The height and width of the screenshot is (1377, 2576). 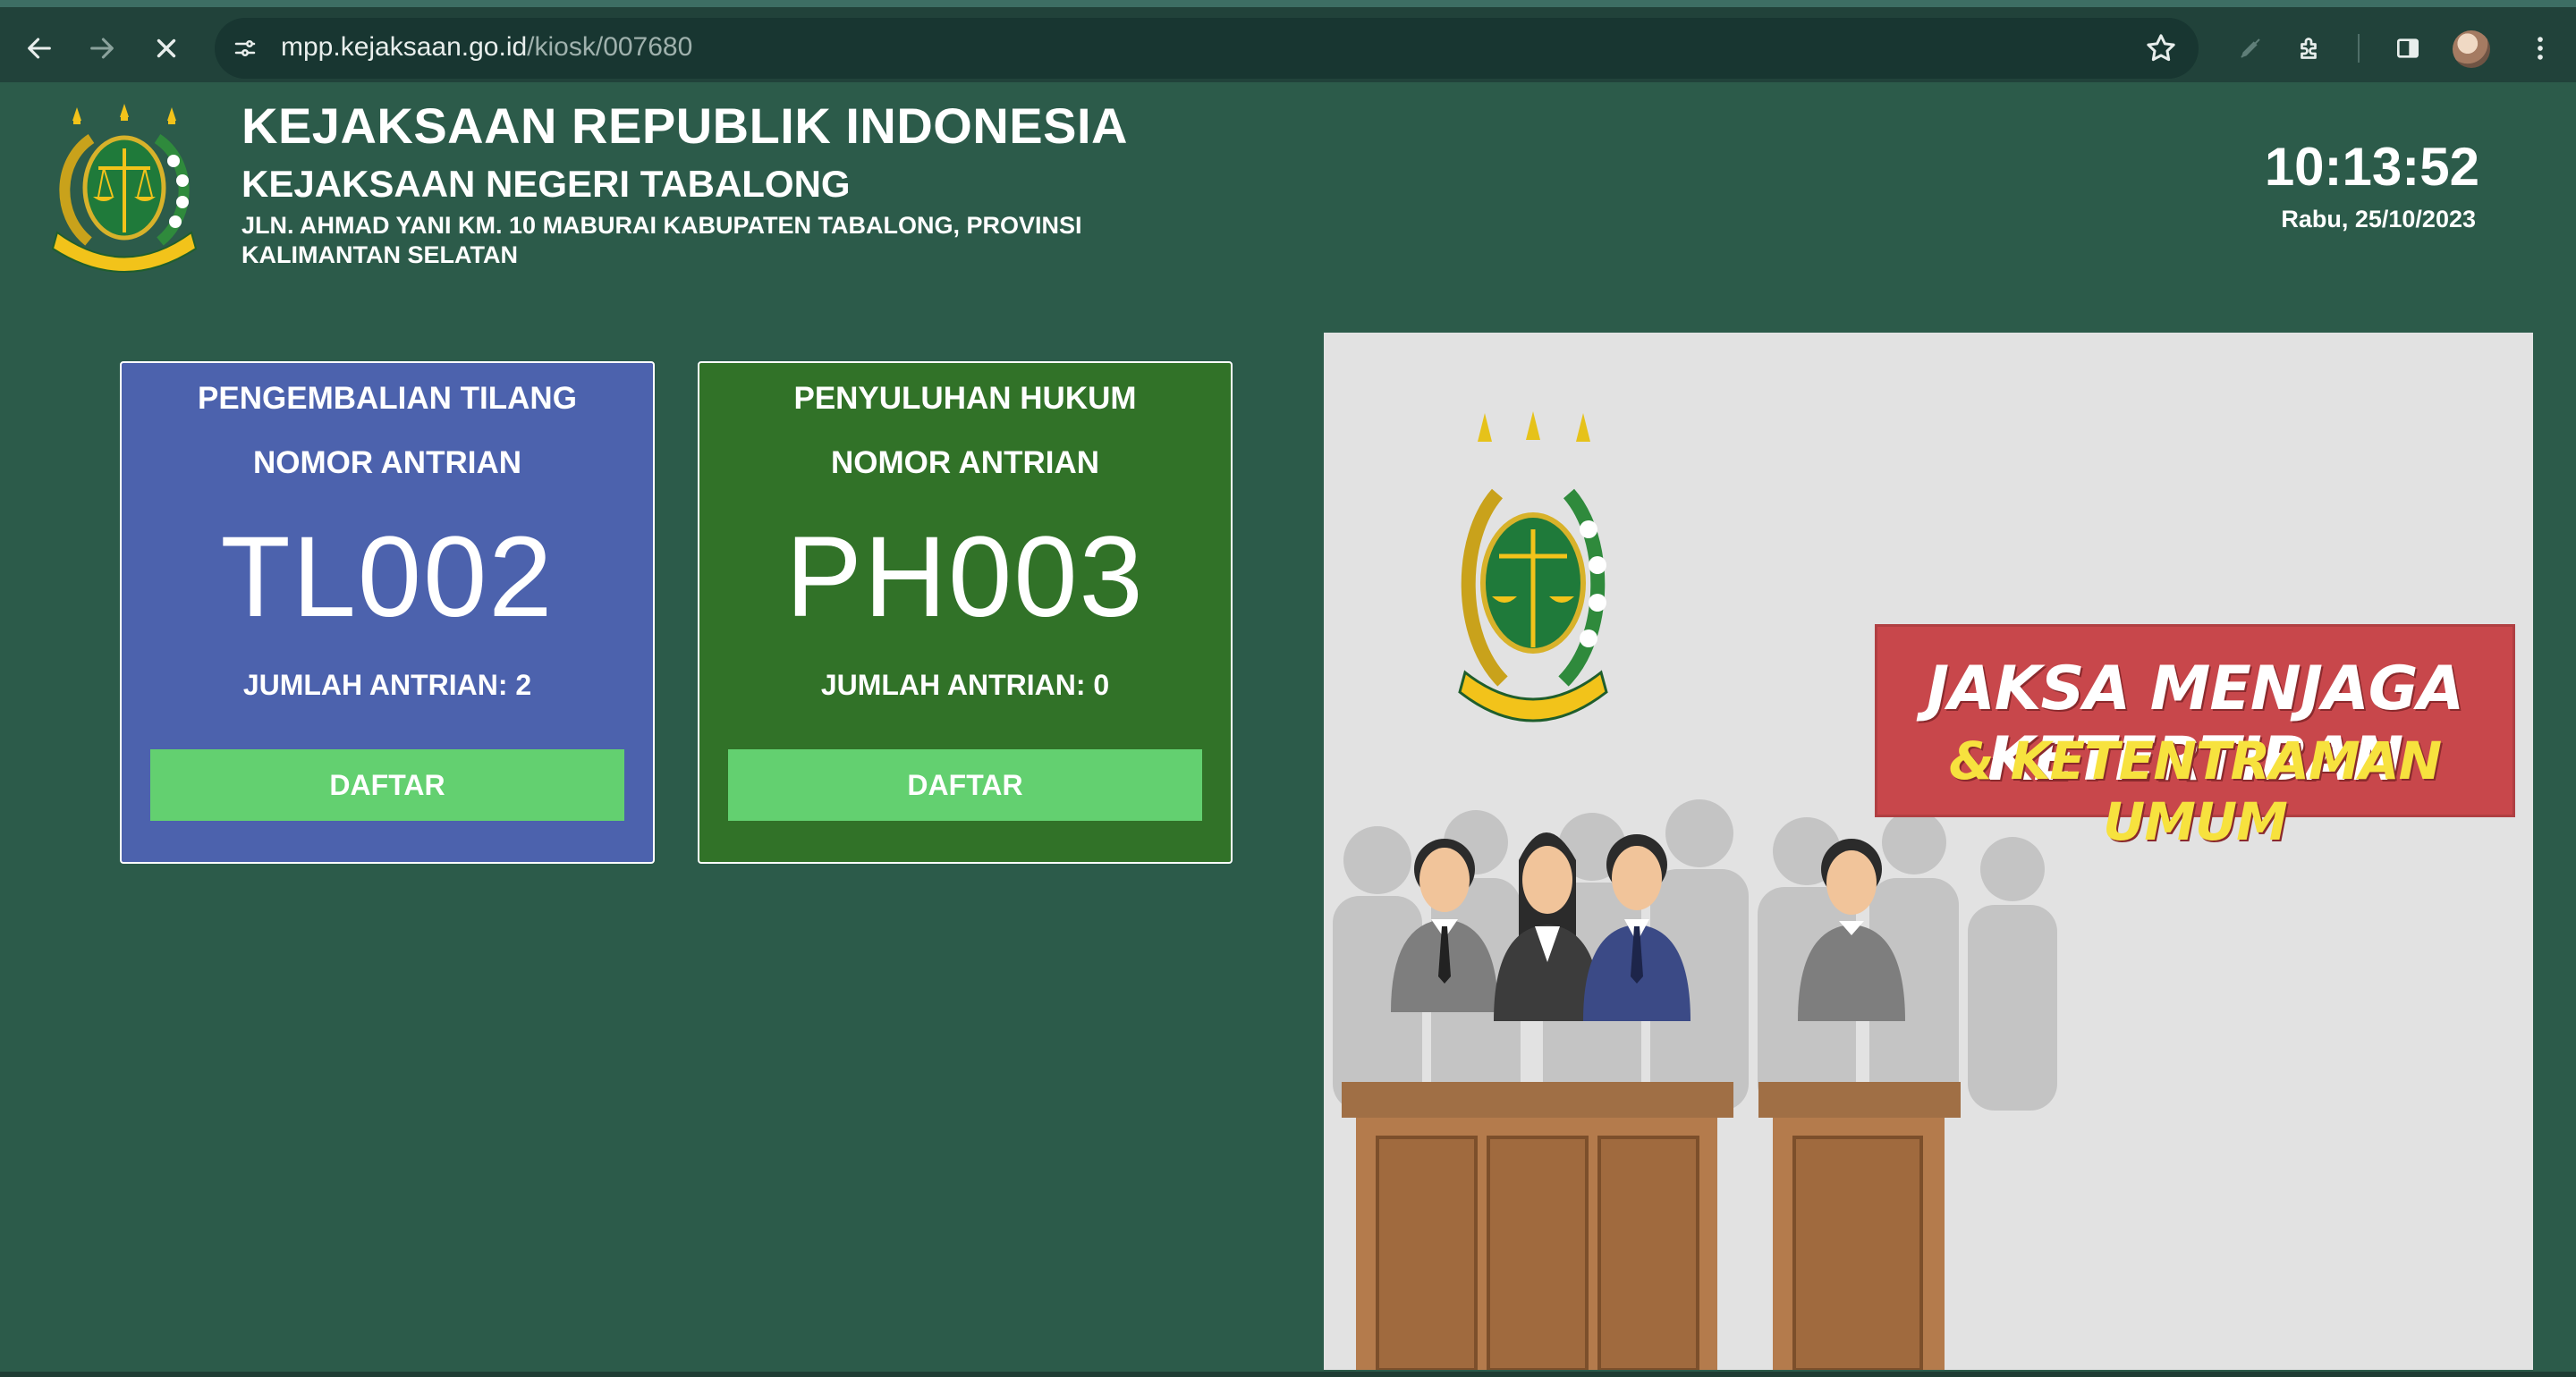 What do you see at coordinates (965, 398) in the screenshot?
I see `service-name: PENYULUHAN HUKUM` at bounding box center [965, 398].